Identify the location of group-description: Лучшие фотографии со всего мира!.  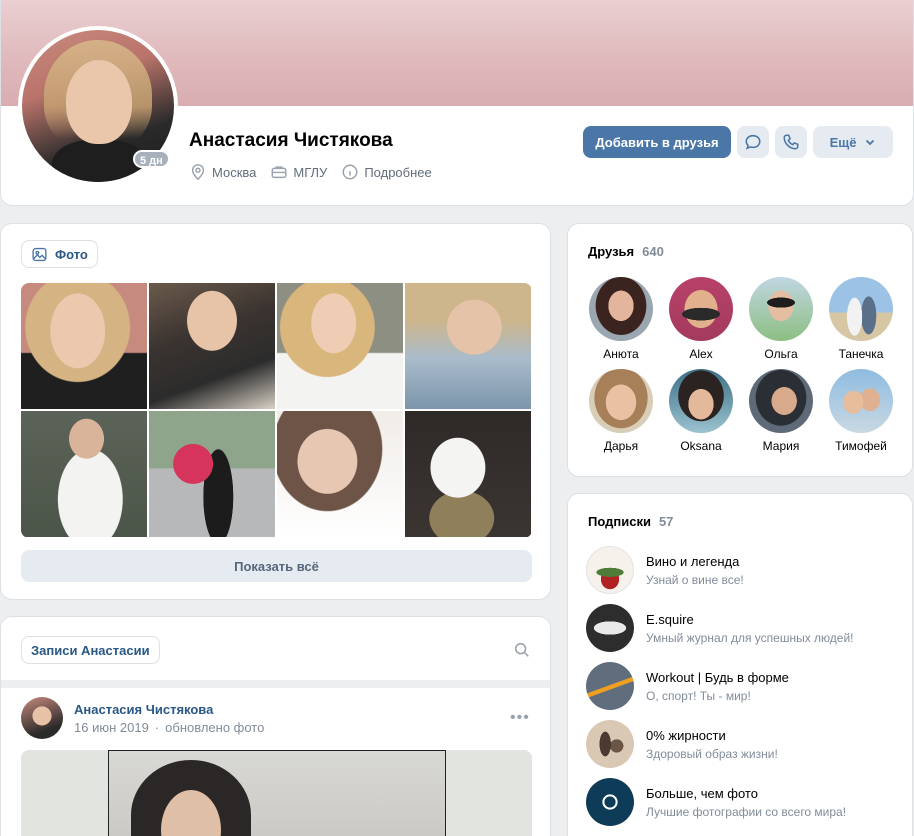
(746, 811).